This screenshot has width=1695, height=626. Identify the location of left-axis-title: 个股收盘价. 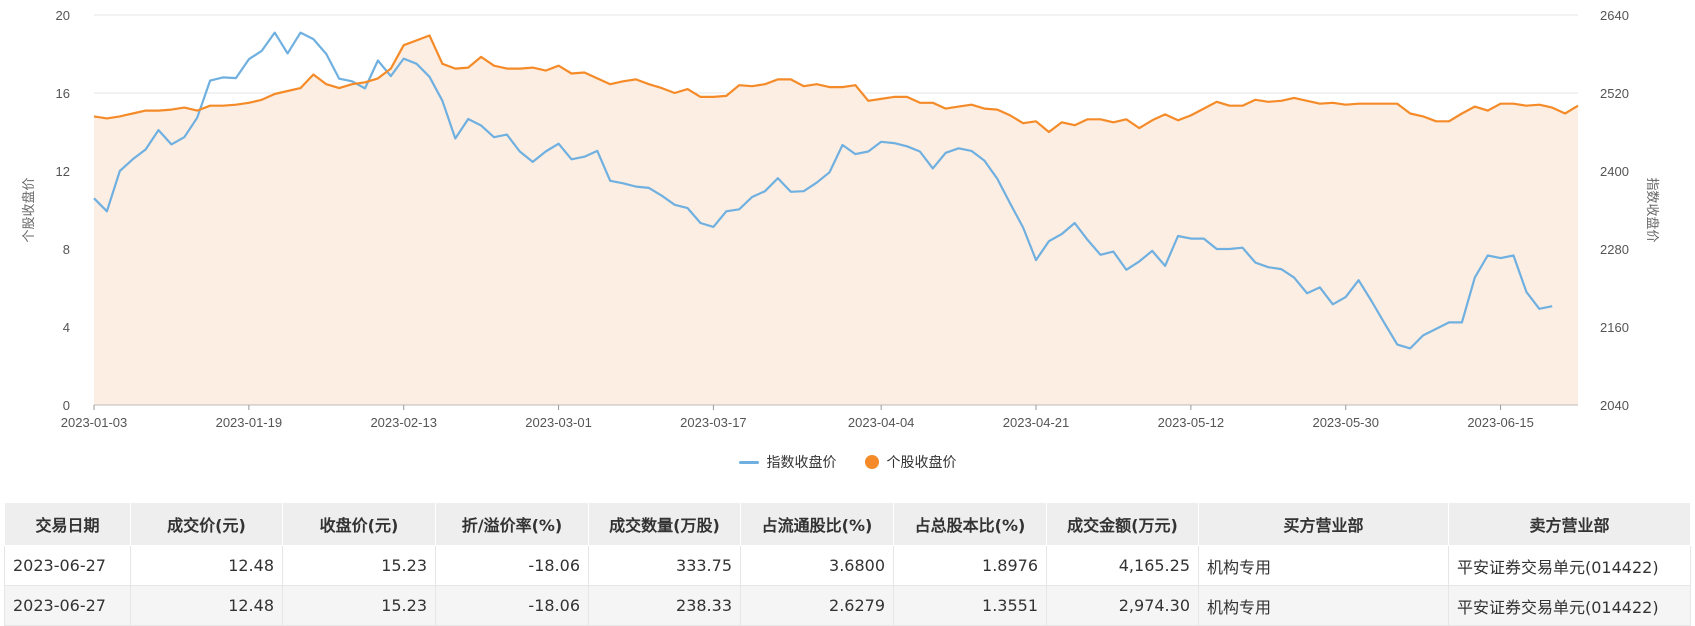
(29, 209).